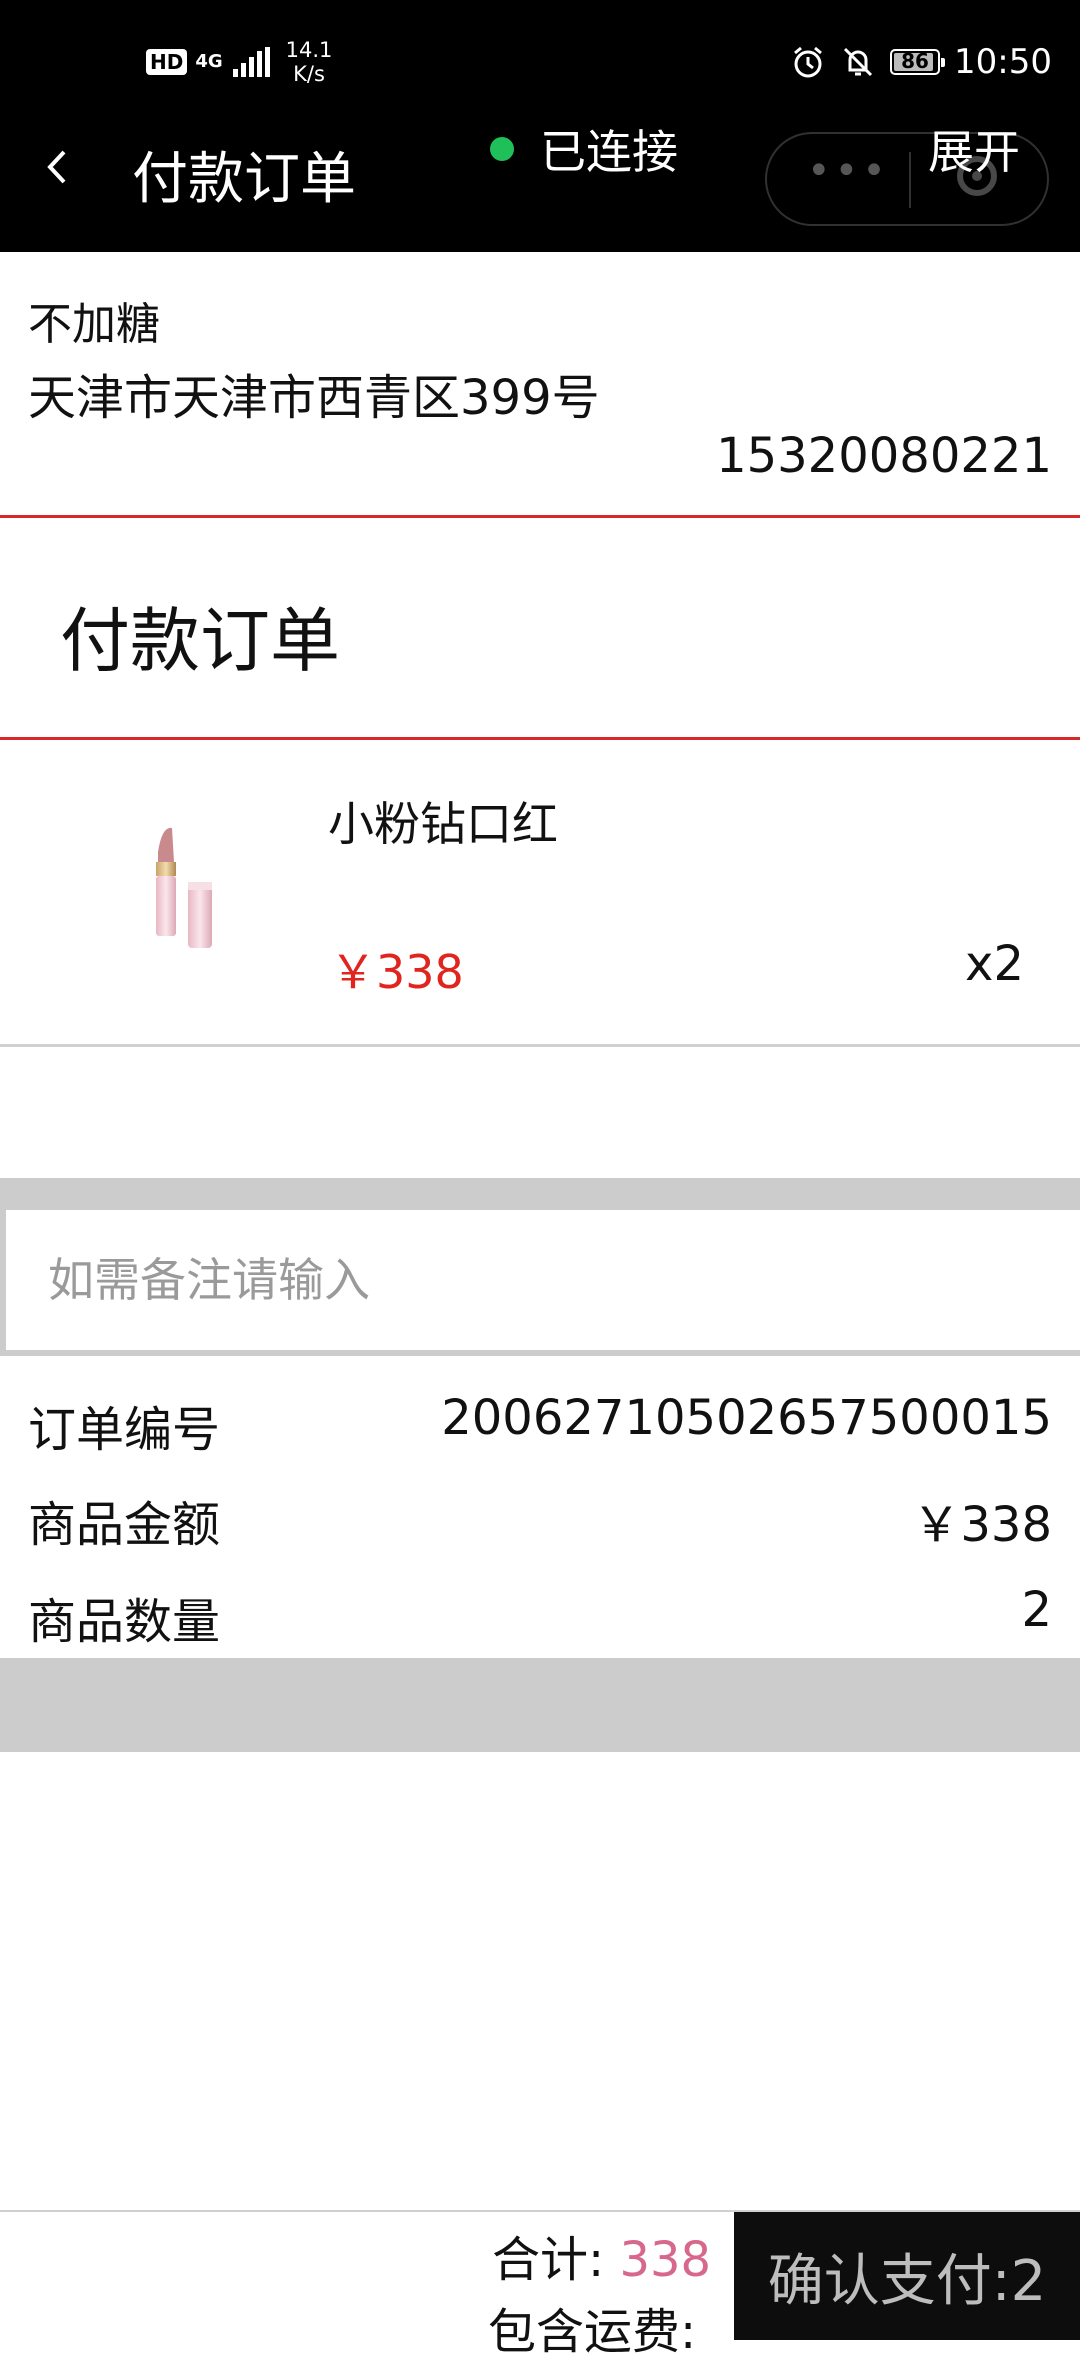 The image size is (1080, 2362). Describe the element at coordinates (309, 50) in the screenshot. I see `speed-value: 14.1` at that location.